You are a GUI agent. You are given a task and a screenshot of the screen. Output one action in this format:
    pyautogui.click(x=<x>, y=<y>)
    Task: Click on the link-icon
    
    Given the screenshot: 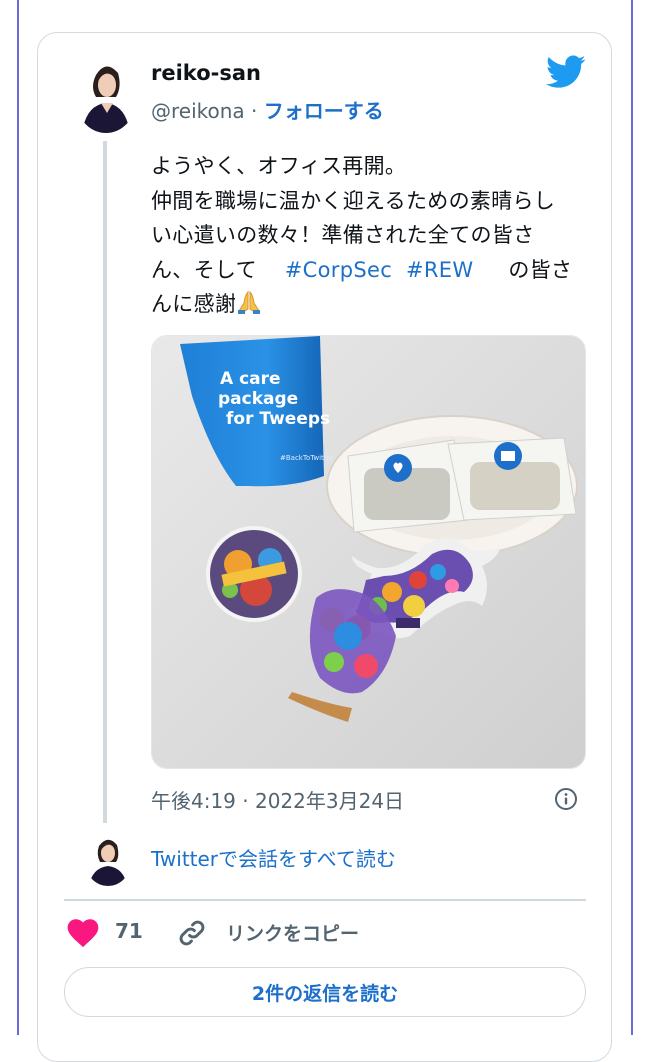 What is the action you would take?
    pyautogui.click(x=192, y=933)
    